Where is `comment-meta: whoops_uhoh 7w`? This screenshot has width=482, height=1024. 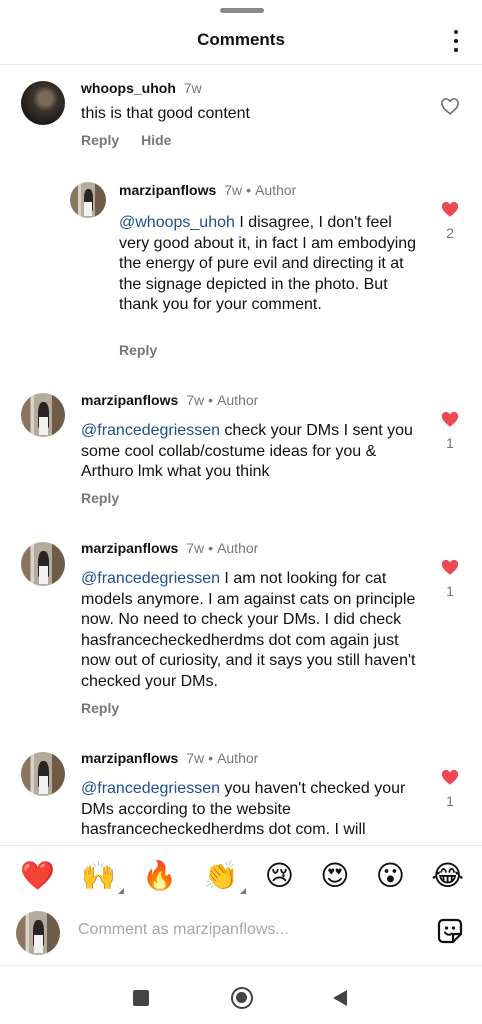 comment-meta: whoops_uhoh 7w is located at coordinates (141, 88).